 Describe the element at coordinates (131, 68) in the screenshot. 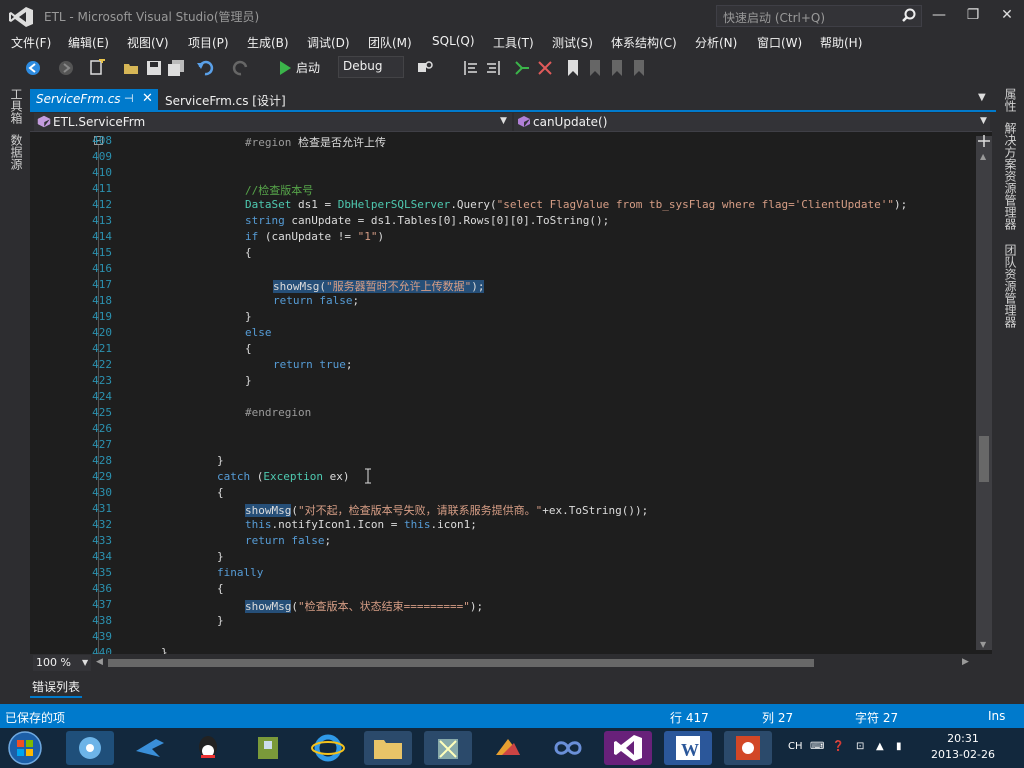

I see `open-file-icon` at that location.